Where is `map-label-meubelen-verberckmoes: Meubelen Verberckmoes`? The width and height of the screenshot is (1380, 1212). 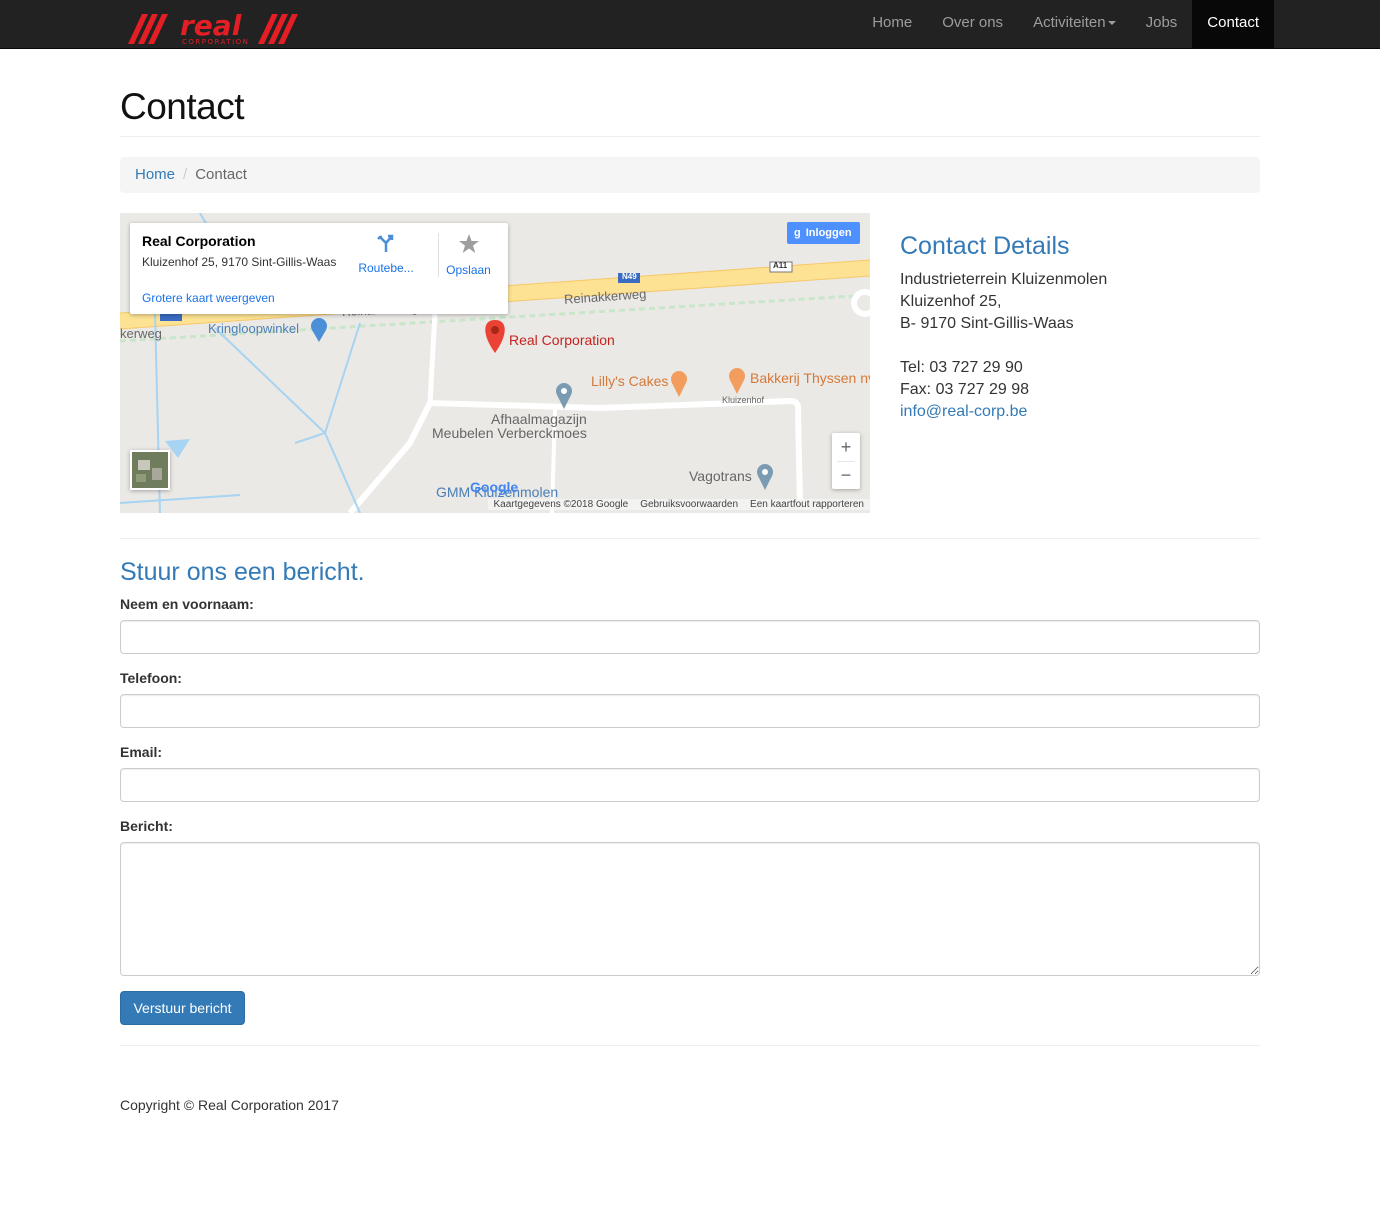
map-label-meubelen-verberckmoes: Meubelen Verberckmoes is located at coordinates (509, 433).